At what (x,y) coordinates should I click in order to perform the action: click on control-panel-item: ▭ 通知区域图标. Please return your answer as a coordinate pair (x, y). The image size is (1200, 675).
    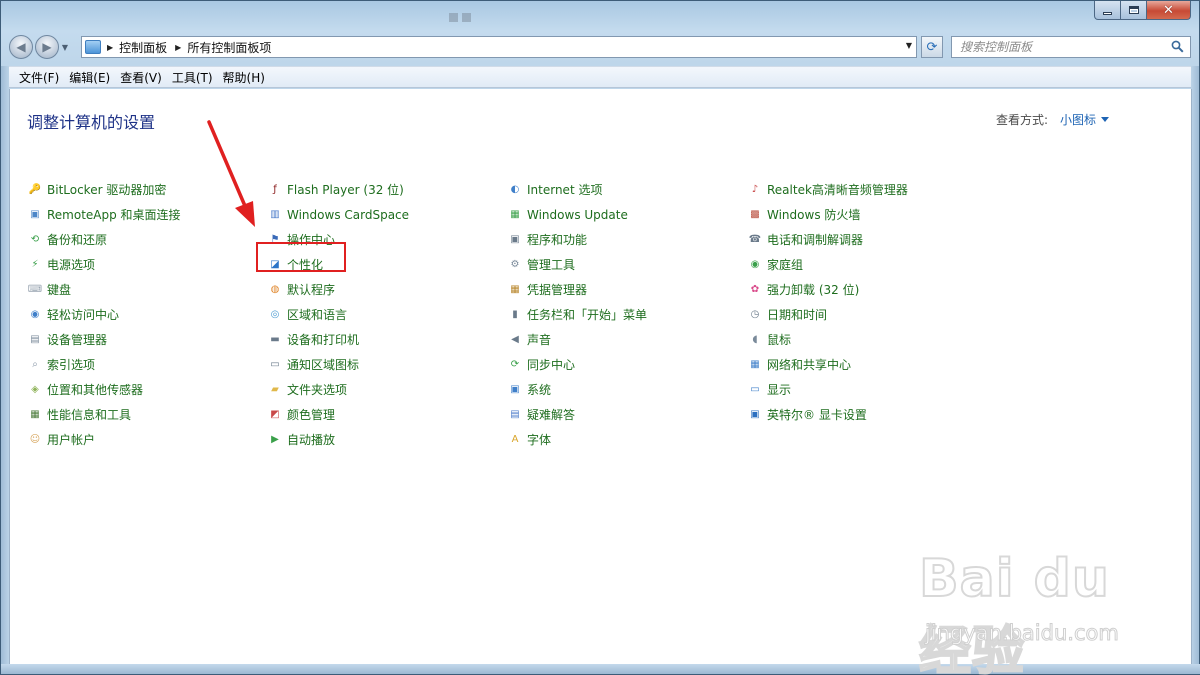
    Looking at the image, I should click on (338, 364).